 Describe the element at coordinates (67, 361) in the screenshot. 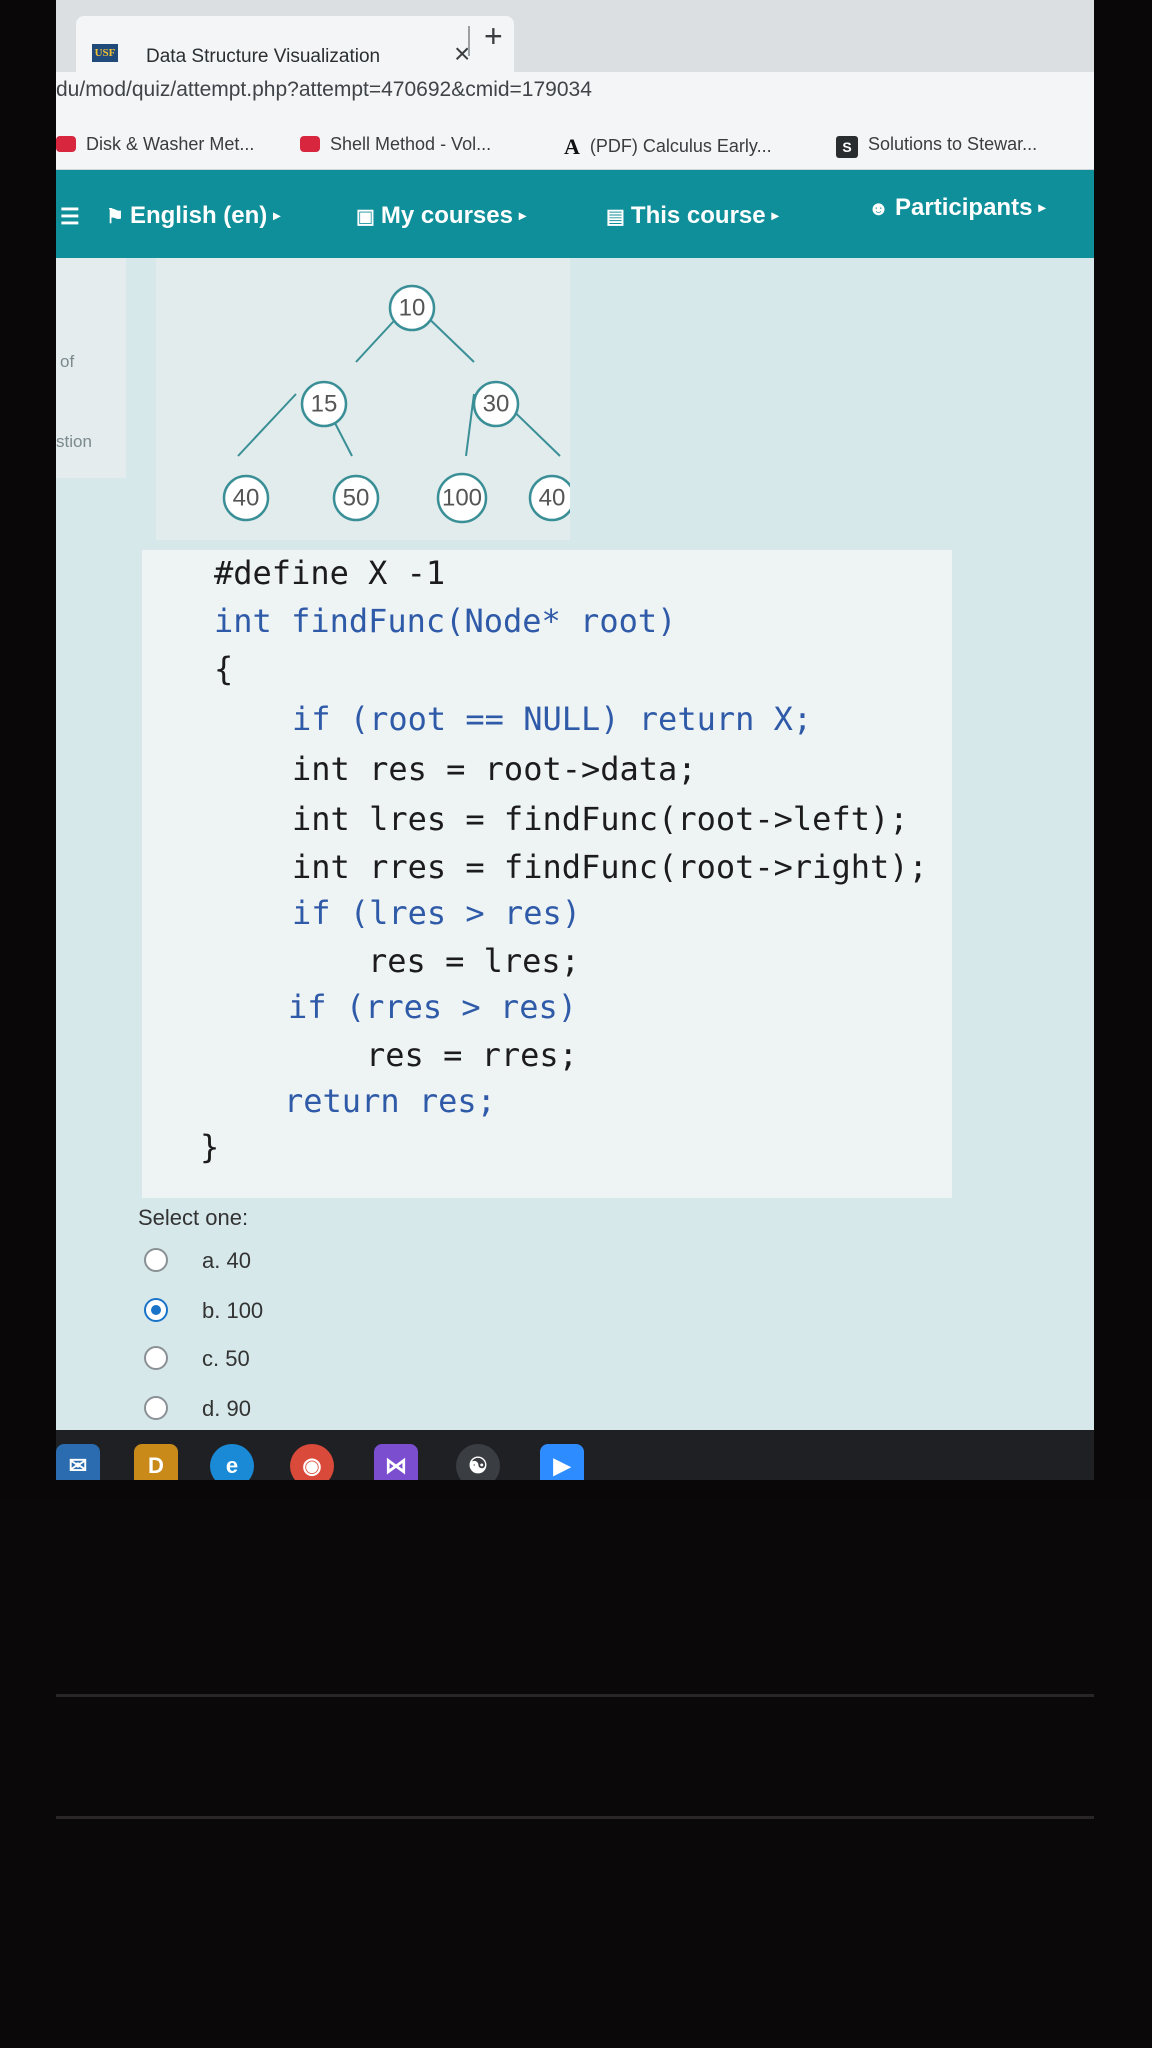

I see `drawer-text: of` at that location.